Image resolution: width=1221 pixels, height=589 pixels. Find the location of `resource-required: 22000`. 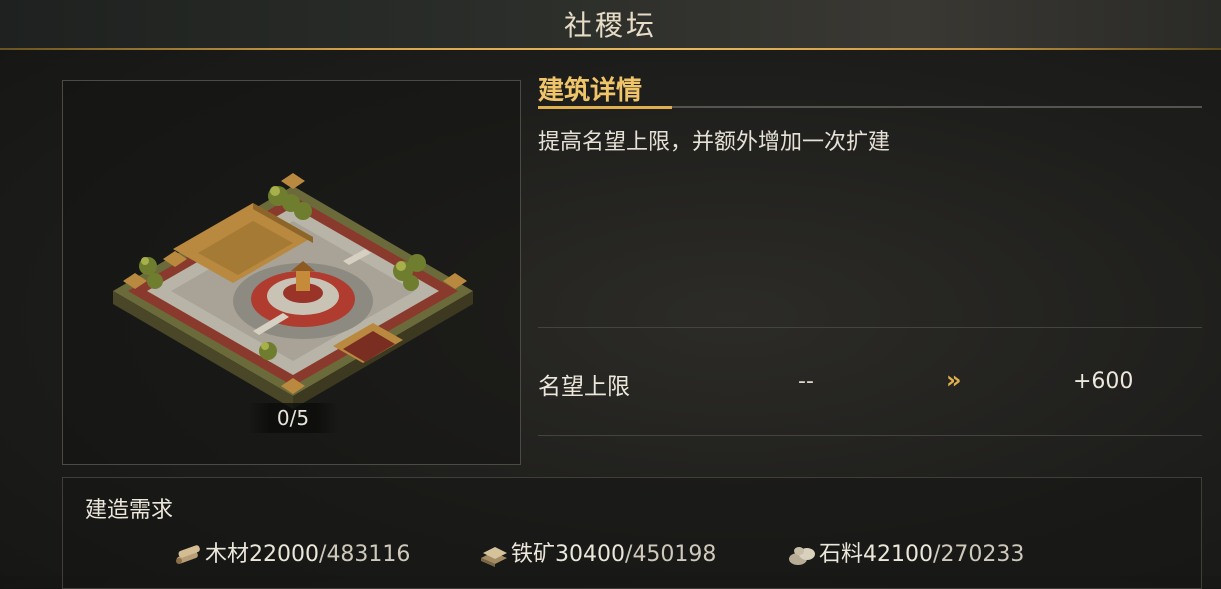

resource-required: 22000 is located at coordinates (284, 554).